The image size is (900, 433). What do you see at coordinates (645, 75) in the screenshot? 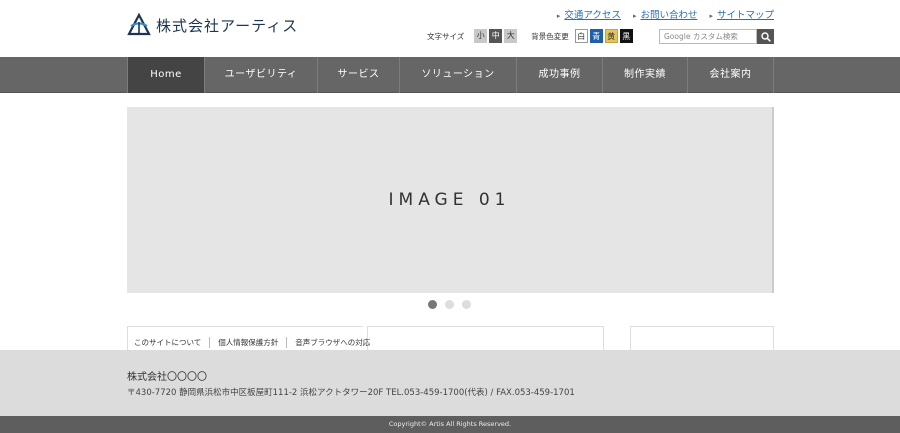
I see `nav-item-works: 制作実績` at bounding box center [645, 75].